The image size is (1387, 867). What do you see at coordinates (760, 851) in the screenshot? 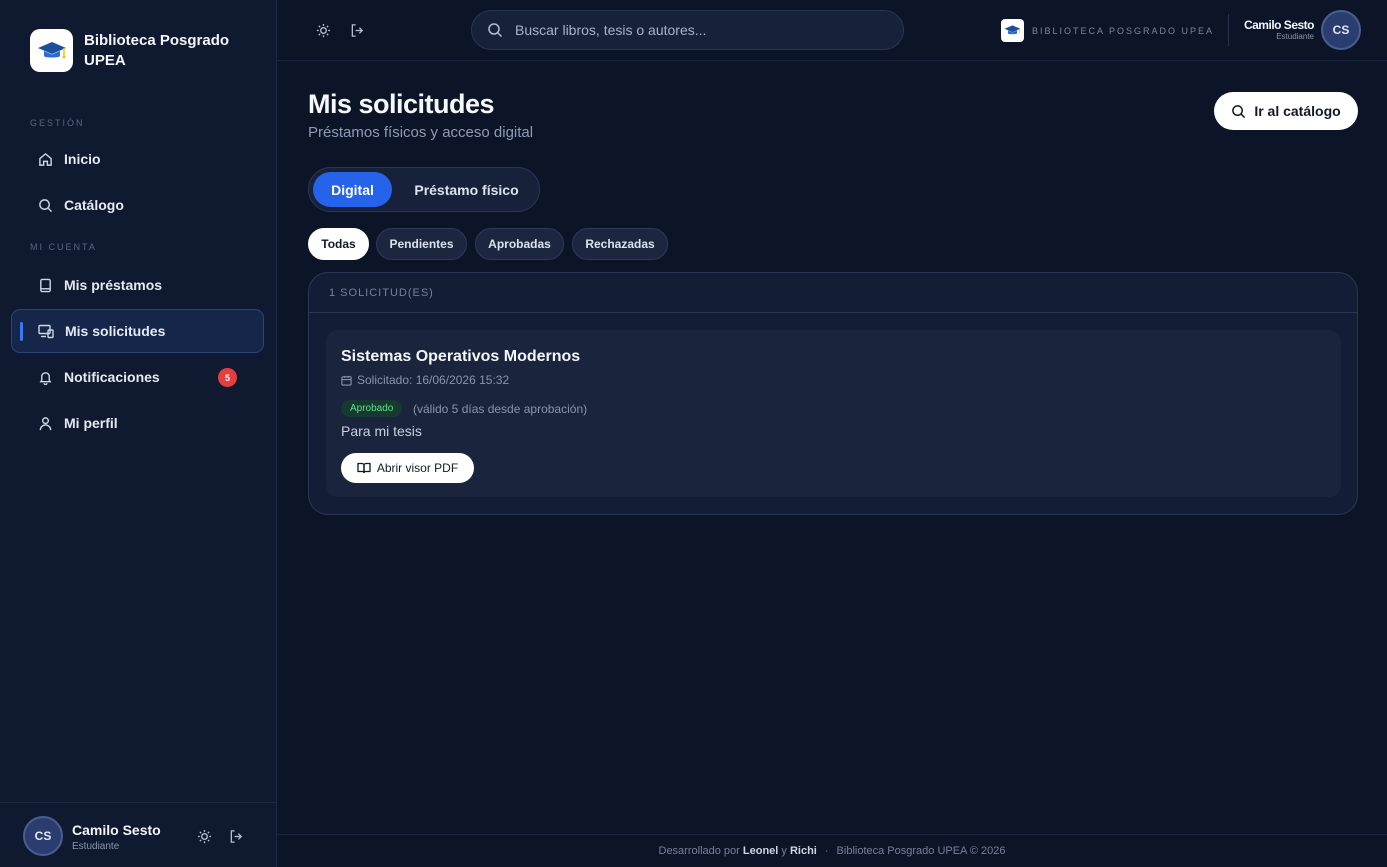
I see `footer-author-1: Leonel` at bounding box center [760, 851].